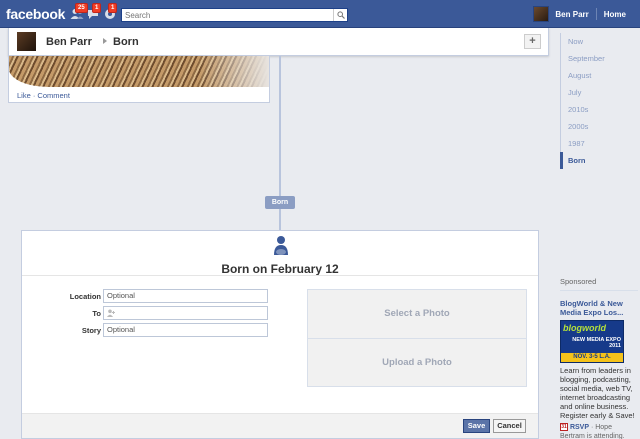 The image size is (640, 439). What do you see at coordinates (280, 425) in the screenshot?
I see `composer-footer: Save Cancel` at bounding box center [280, 425].